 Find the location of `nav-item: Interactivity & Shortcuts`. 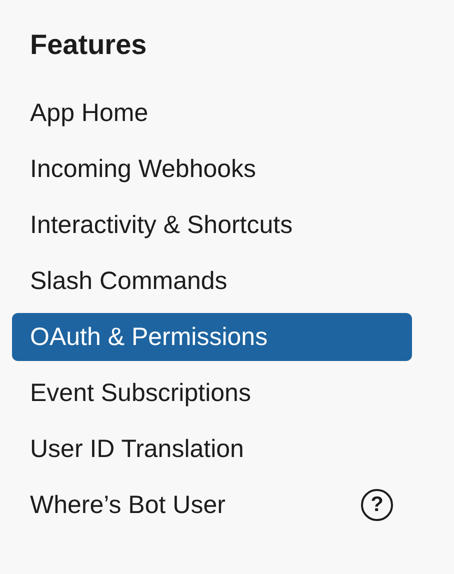

nav-item: Interactivity & Shortcuts is located at coordinates (212, 225).